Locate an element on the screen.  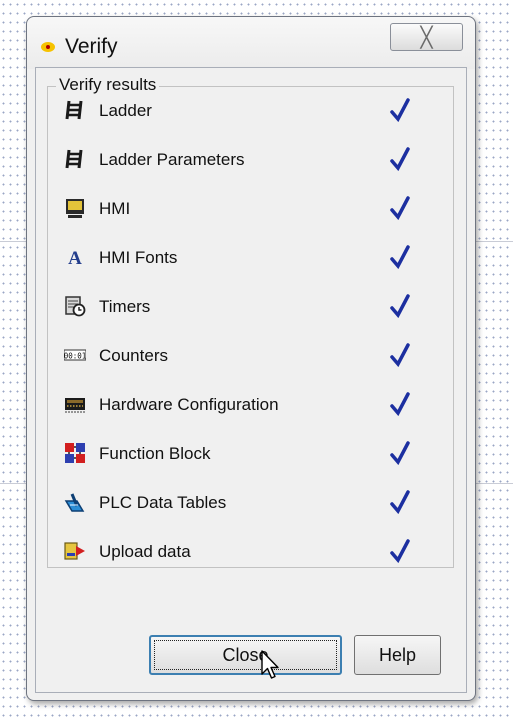
list-item: Ladder Parameters is located at coordinates (250, 162).